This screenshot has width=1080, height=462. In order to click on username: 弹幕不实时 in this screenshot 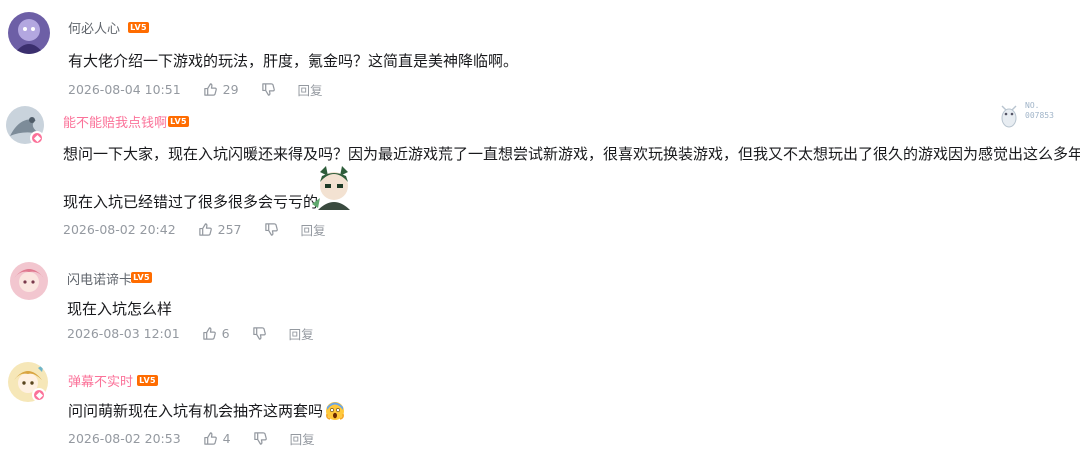, I will do `click(100, 380)`.